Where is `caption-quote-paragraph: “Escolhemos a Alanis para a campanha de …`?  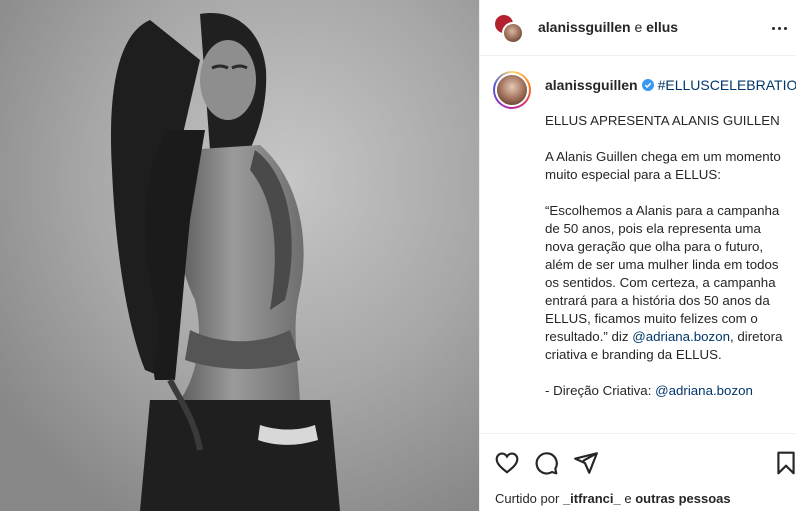
caption-quote-paragraph: “Escolhemos a Alanis para a campanha de … is located at coordinates (665, 283).